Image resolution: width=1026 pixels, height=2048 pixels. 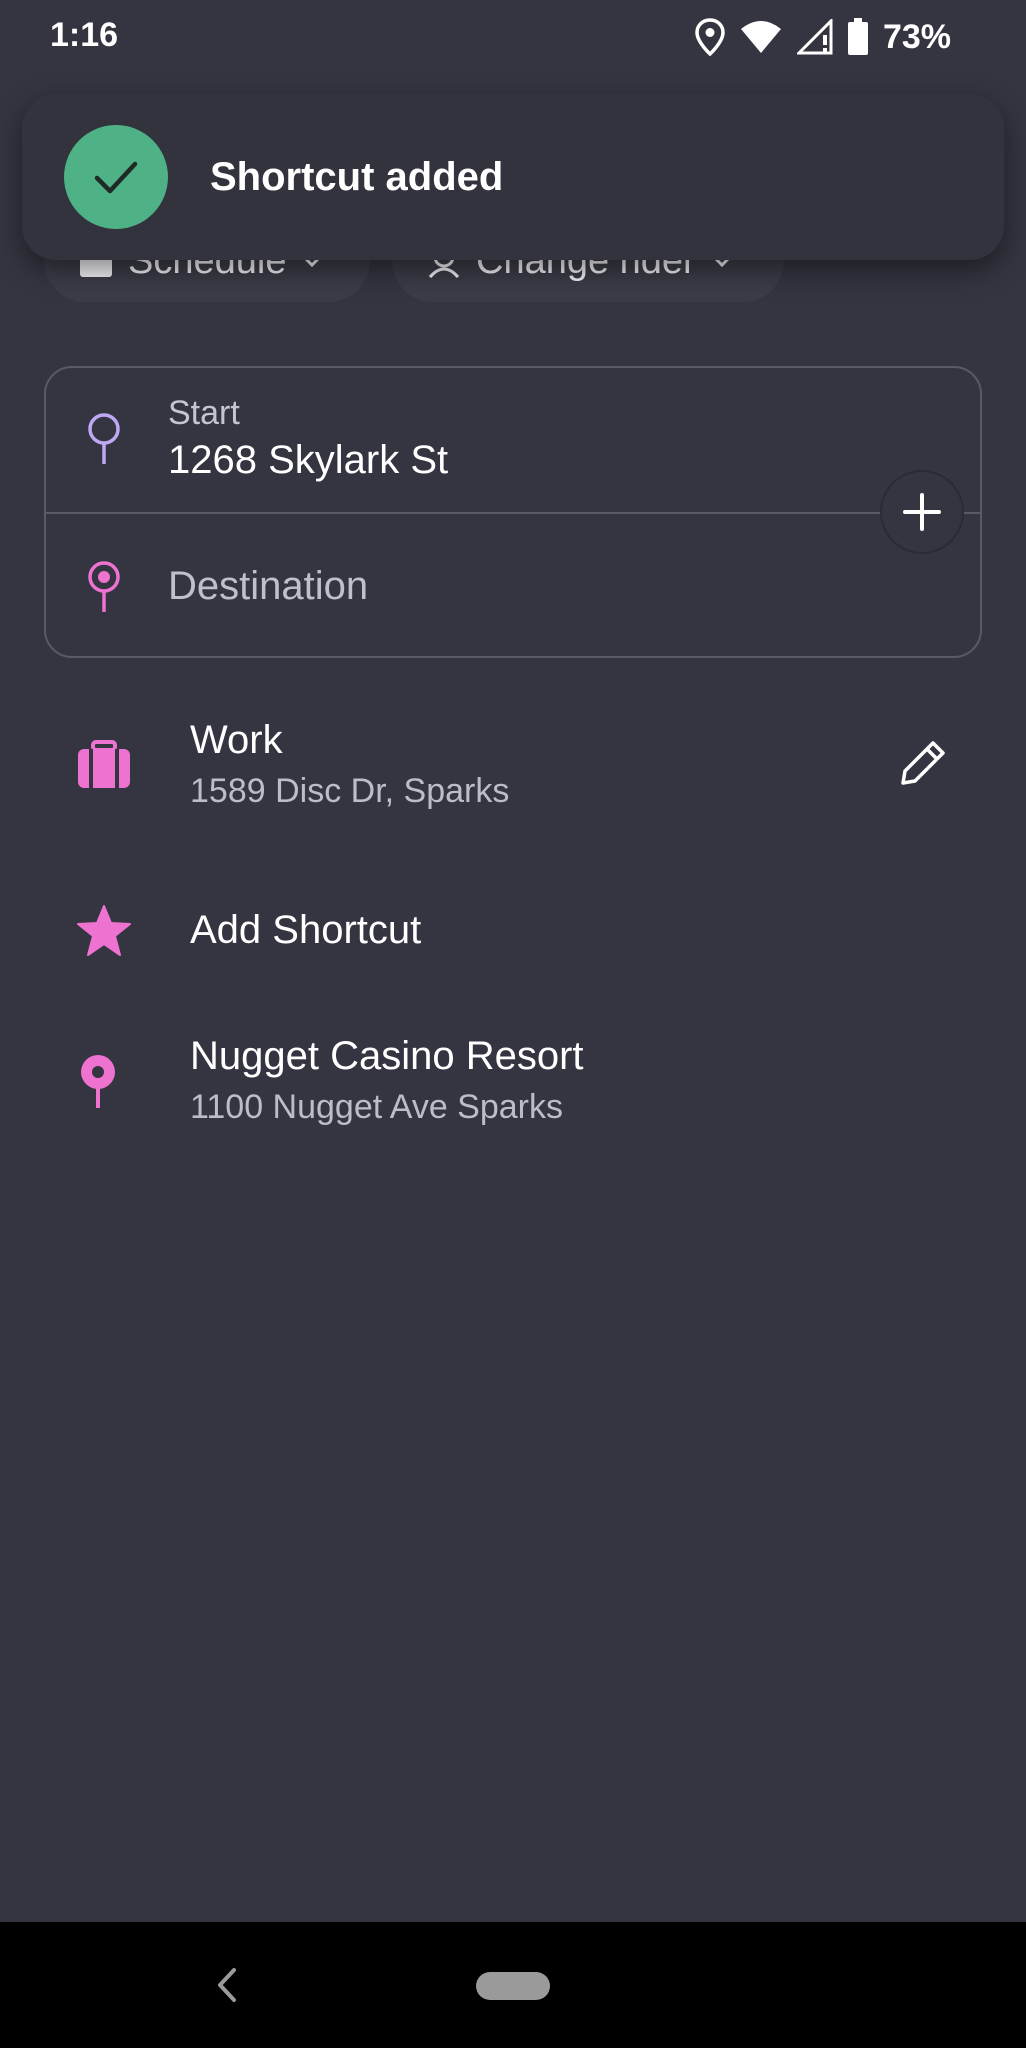 What do you see at coordinates (916, 36) in the screenshot?
I see `battery-percent: 73%` at bounding box center [916, 36].